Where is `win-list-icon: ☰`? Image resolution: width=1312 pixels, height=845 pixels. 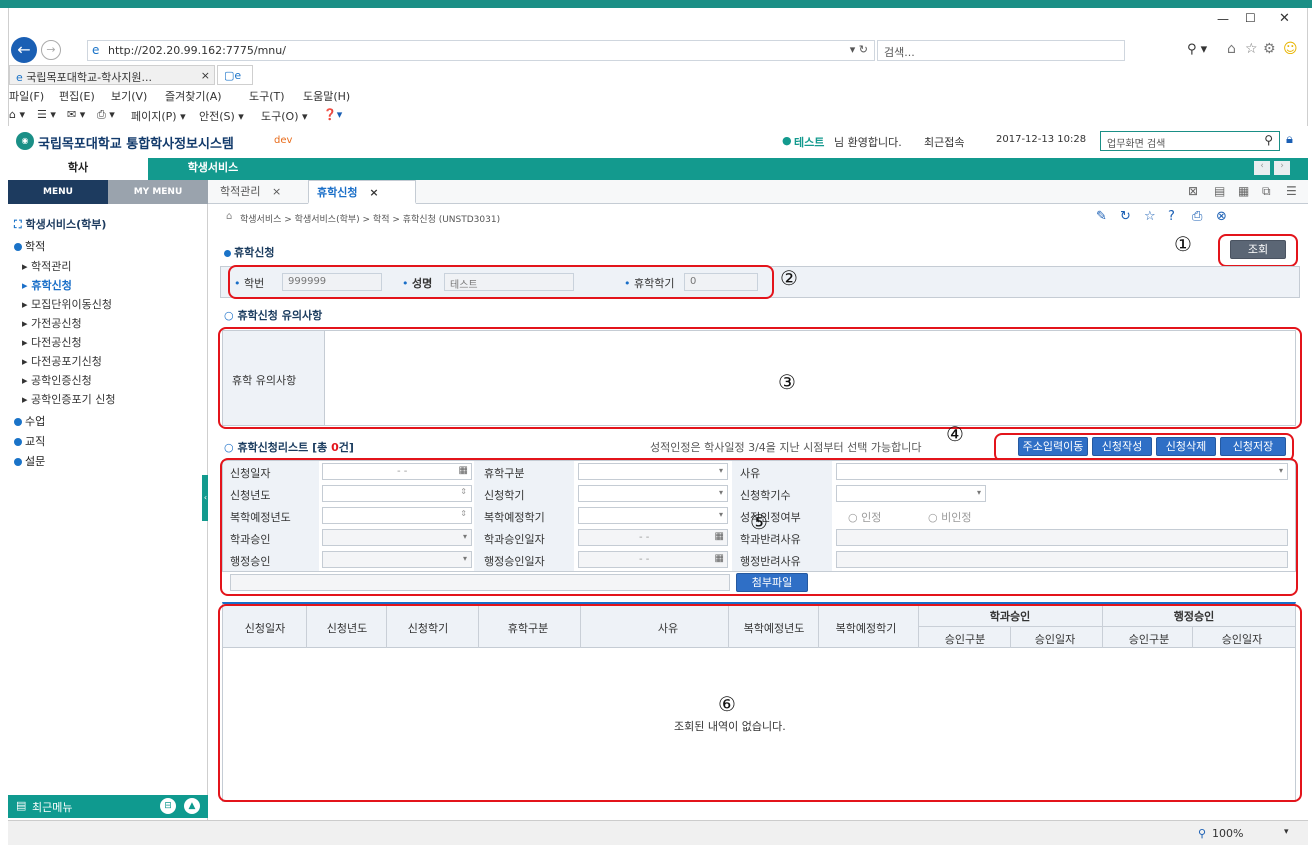 win-list-icon: ☰ is located at coordinates (1291, 191).